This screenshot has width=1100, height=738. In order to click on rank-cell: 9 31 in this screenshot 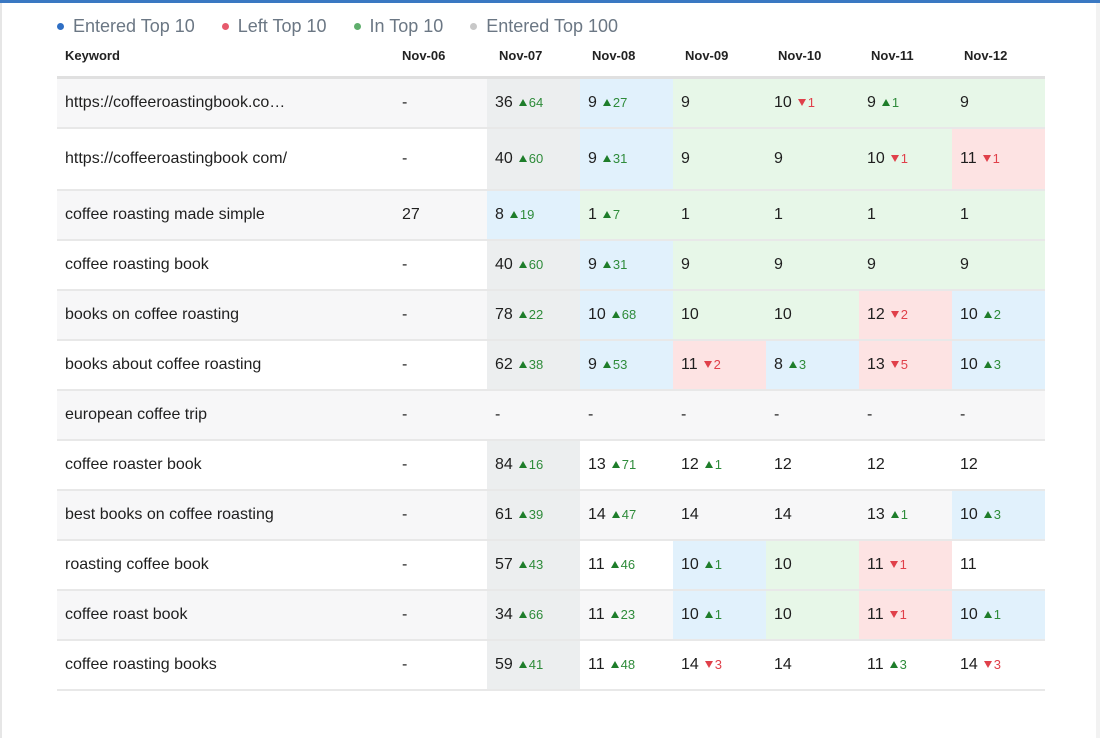, I will do `click(626, 264)`.